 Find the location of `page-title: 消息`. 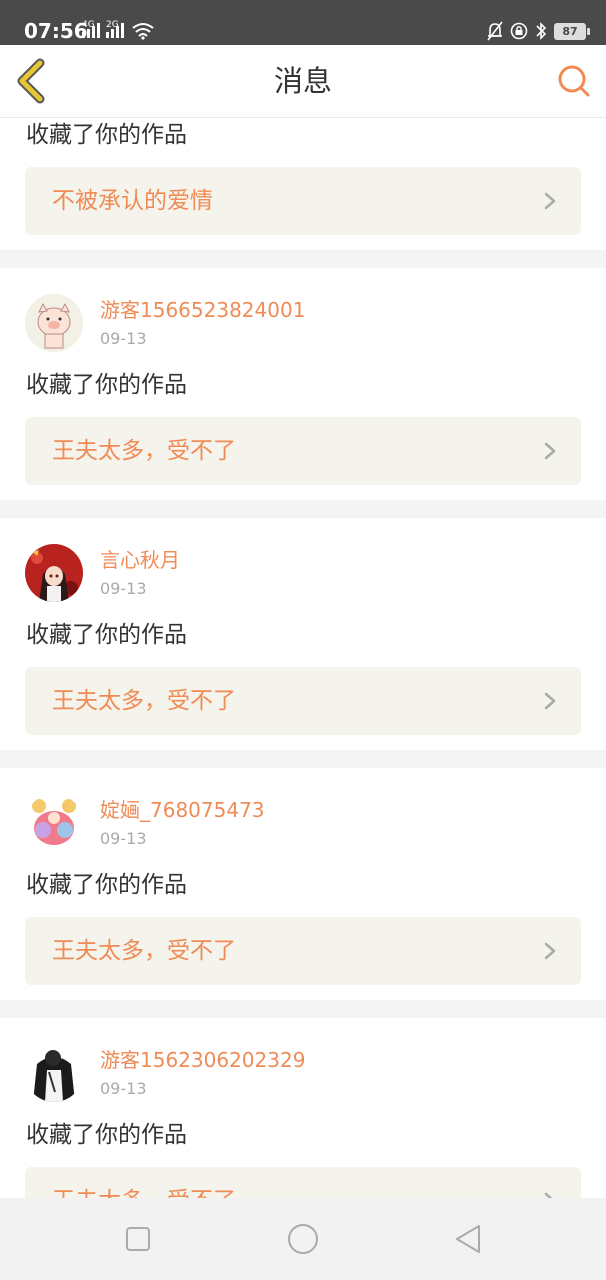

page-title: 消息 is located at coordinates (302, 81).